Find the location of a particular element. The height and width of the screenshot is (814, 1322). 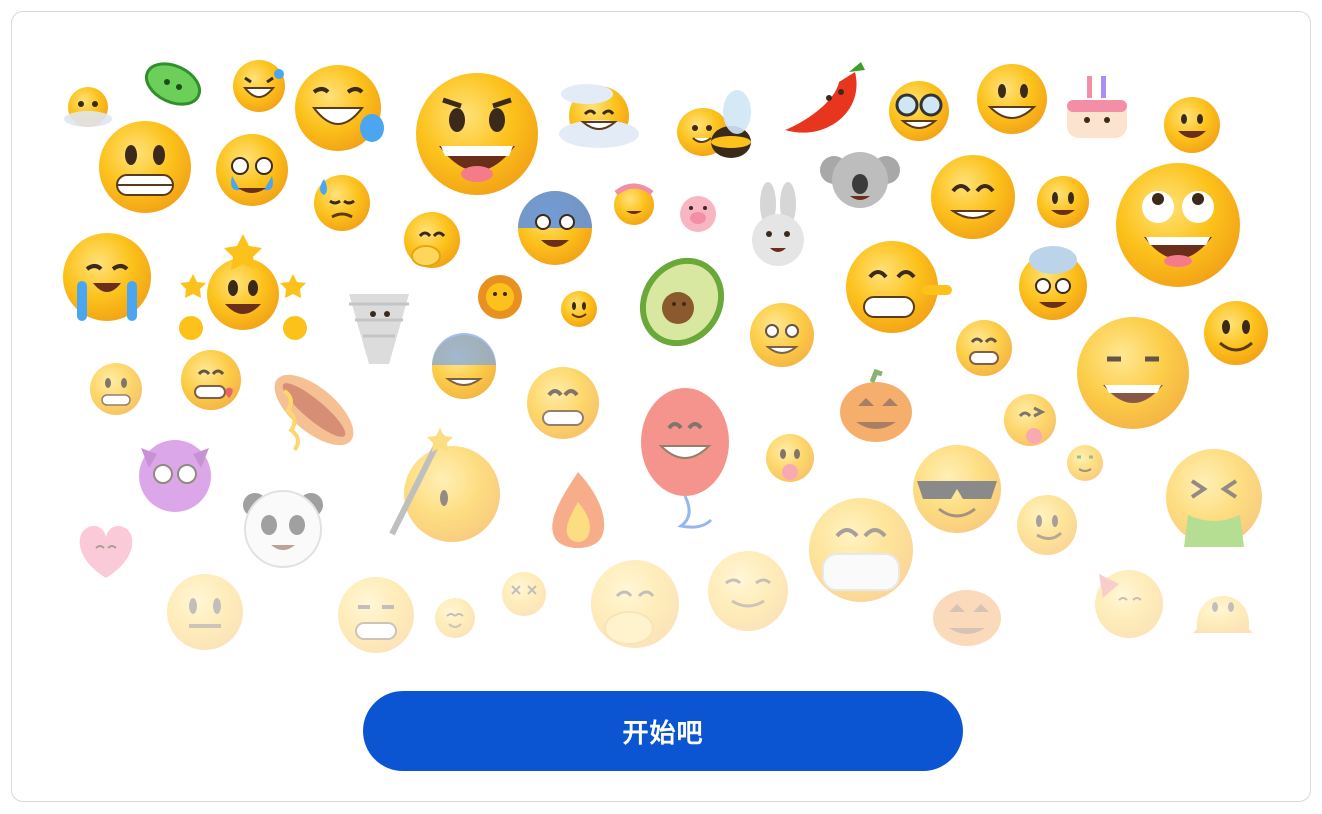

rolling-eyes-face-icon is located at coordinates (1178, 225).